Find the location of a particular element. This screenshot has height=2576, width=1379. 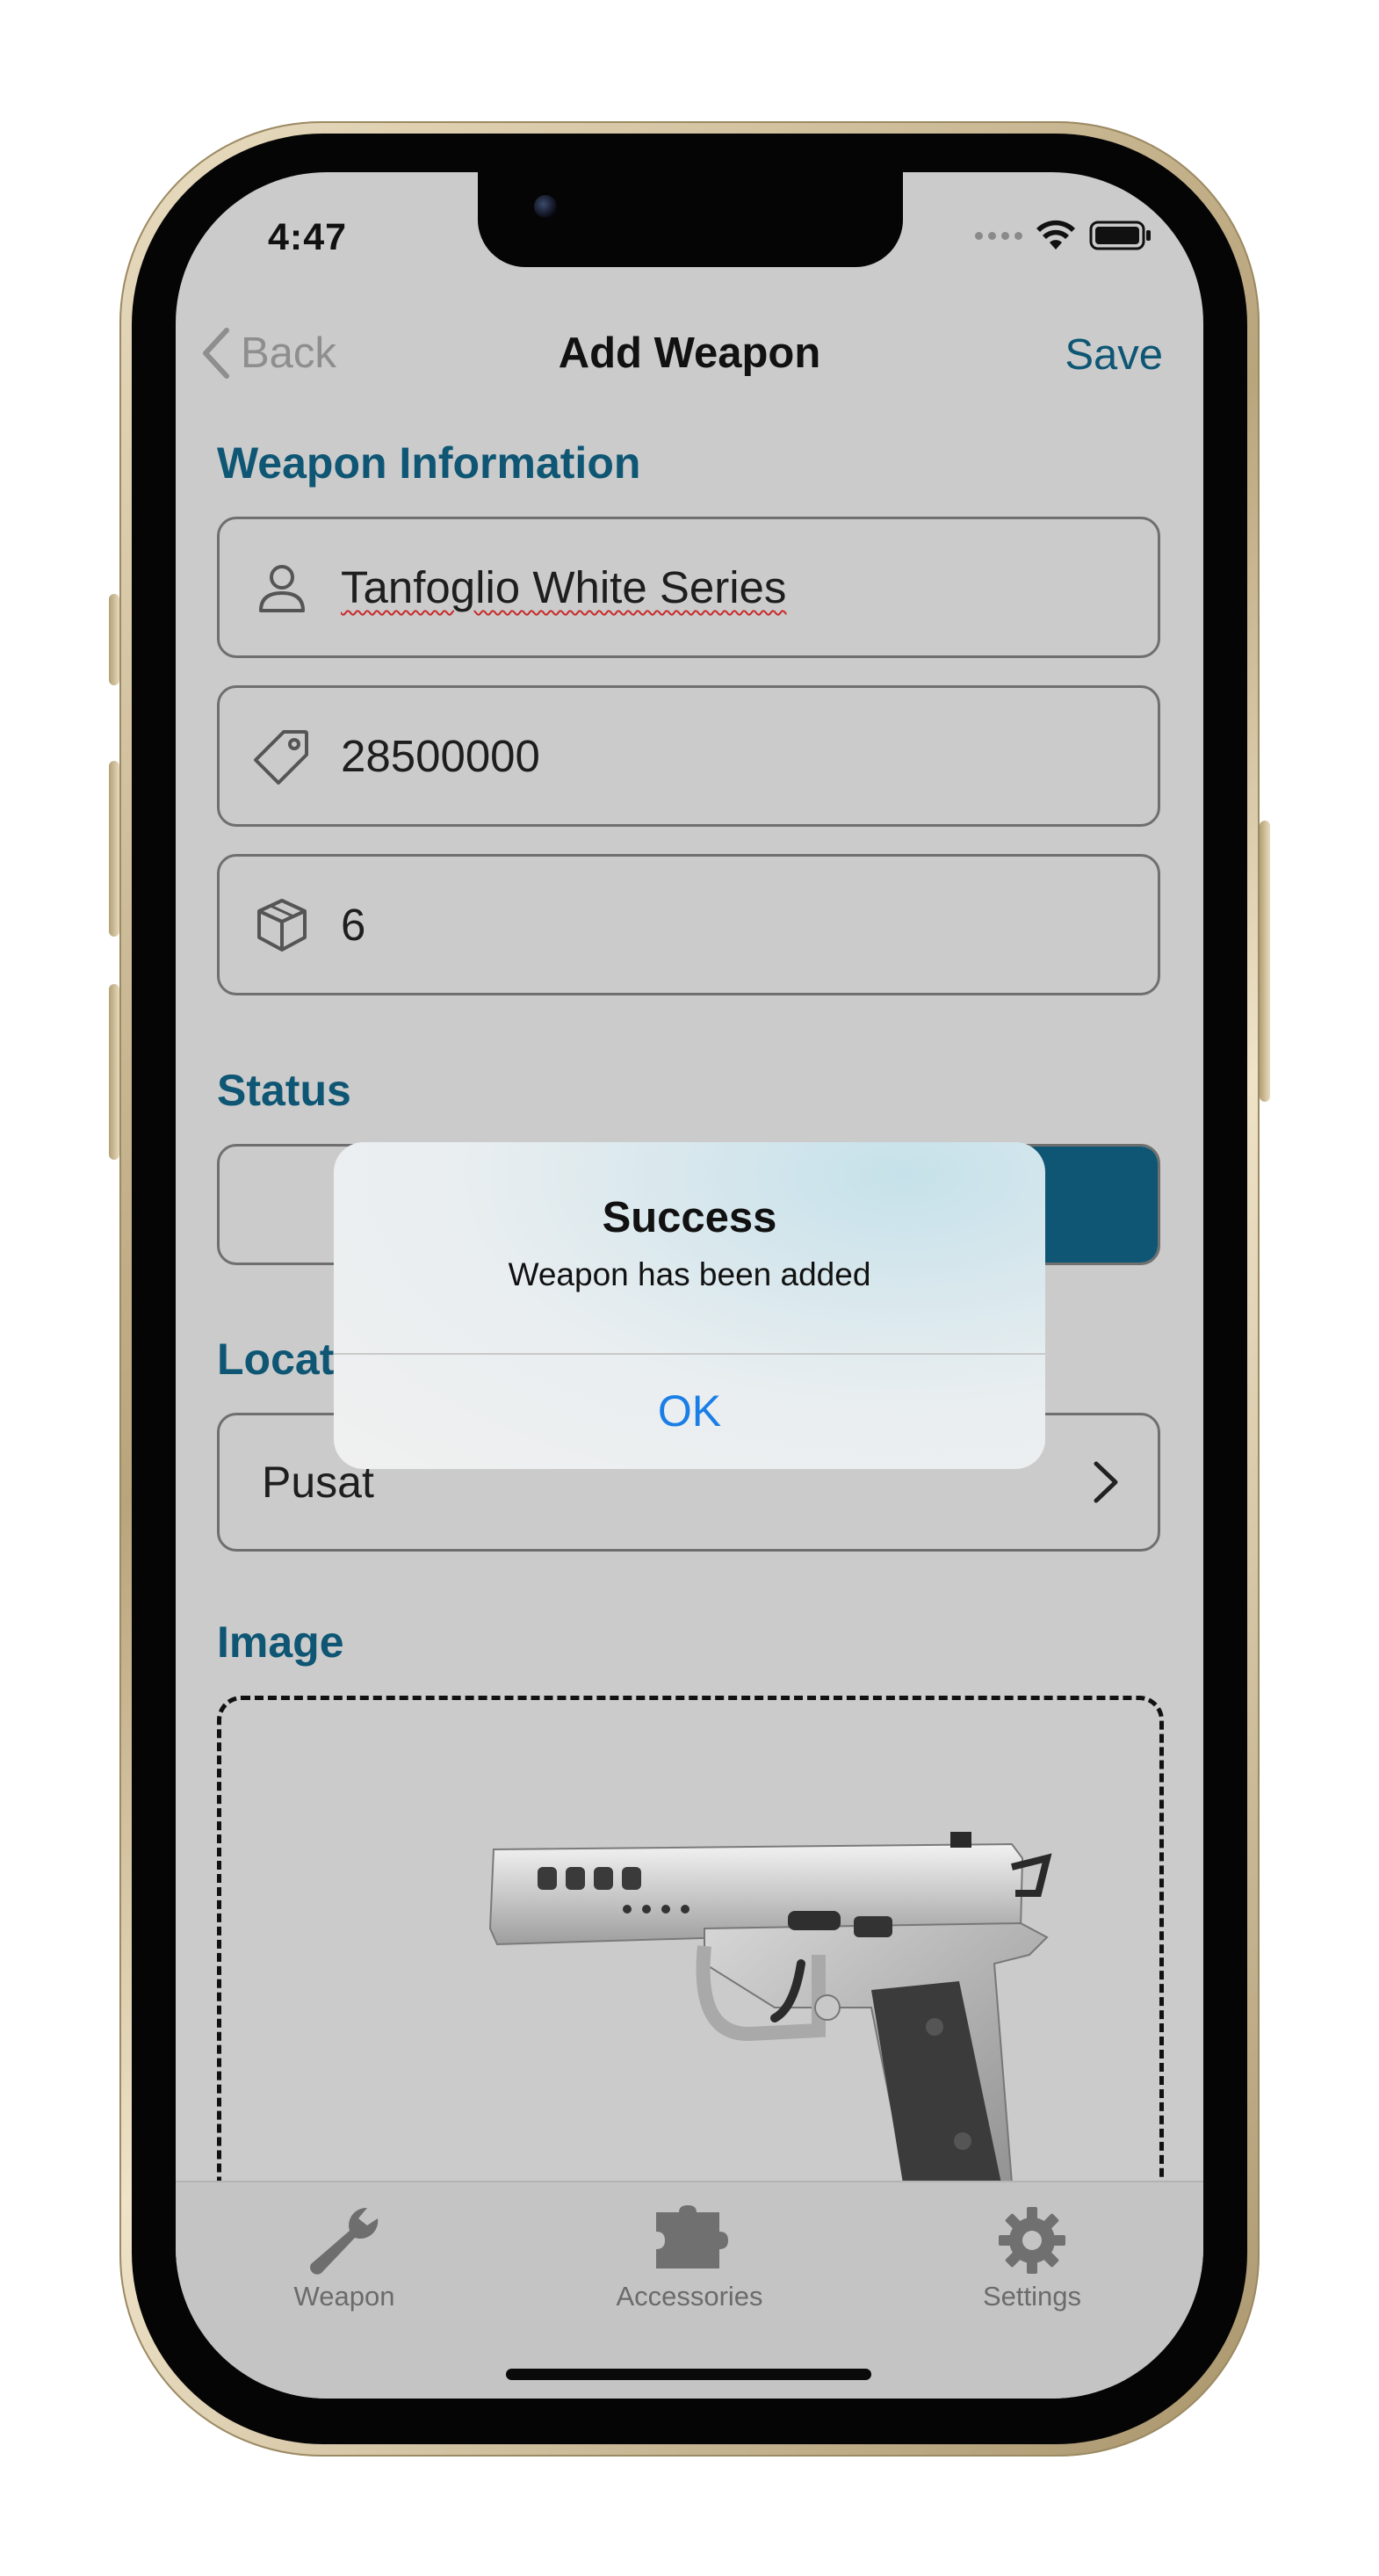

alert-title: Success is located at coordinates (689, 1217).